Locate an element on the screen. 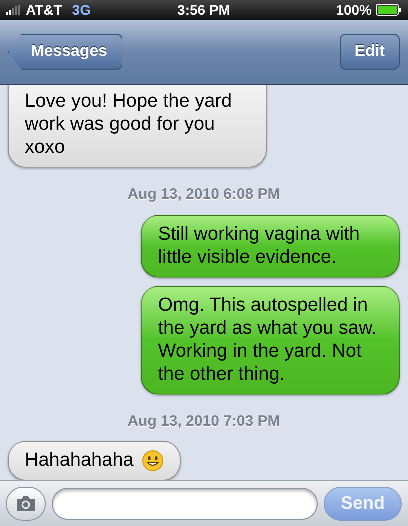 The height and width of the screenshot is (526, 408). back-button: Messages is located at coordinates (65, 52).